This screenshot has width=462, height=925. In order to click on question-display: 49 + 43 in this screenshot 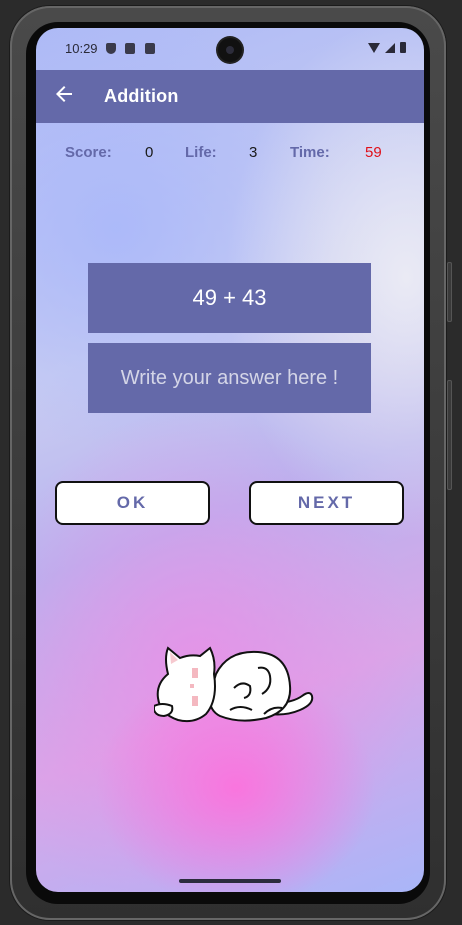, I will do `click(229, 298)`.